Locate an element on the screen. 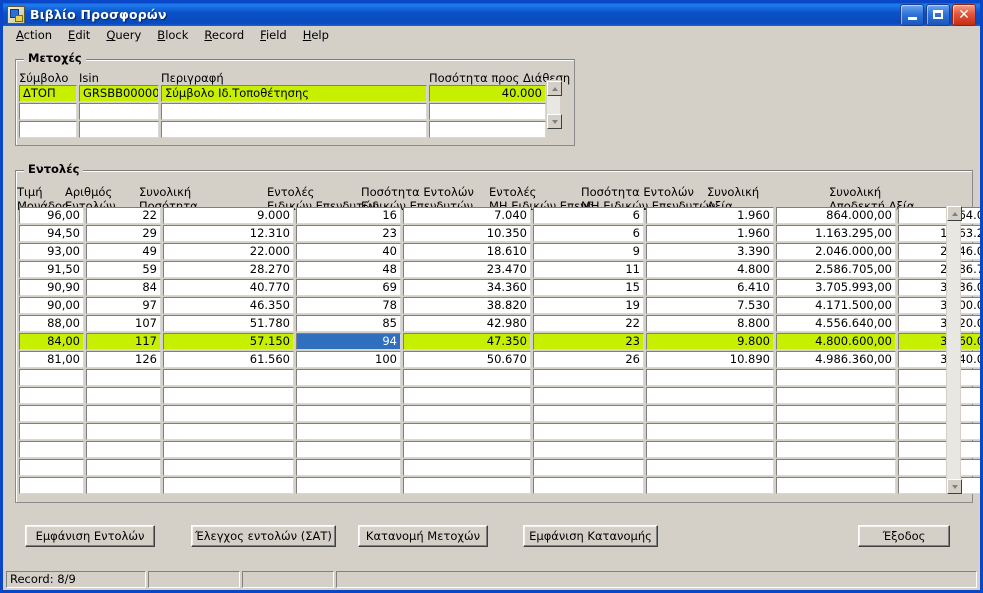 The height and width of the screenshot is (593, 983). stocks-cell-symbol is located at coordinates (48, 111).